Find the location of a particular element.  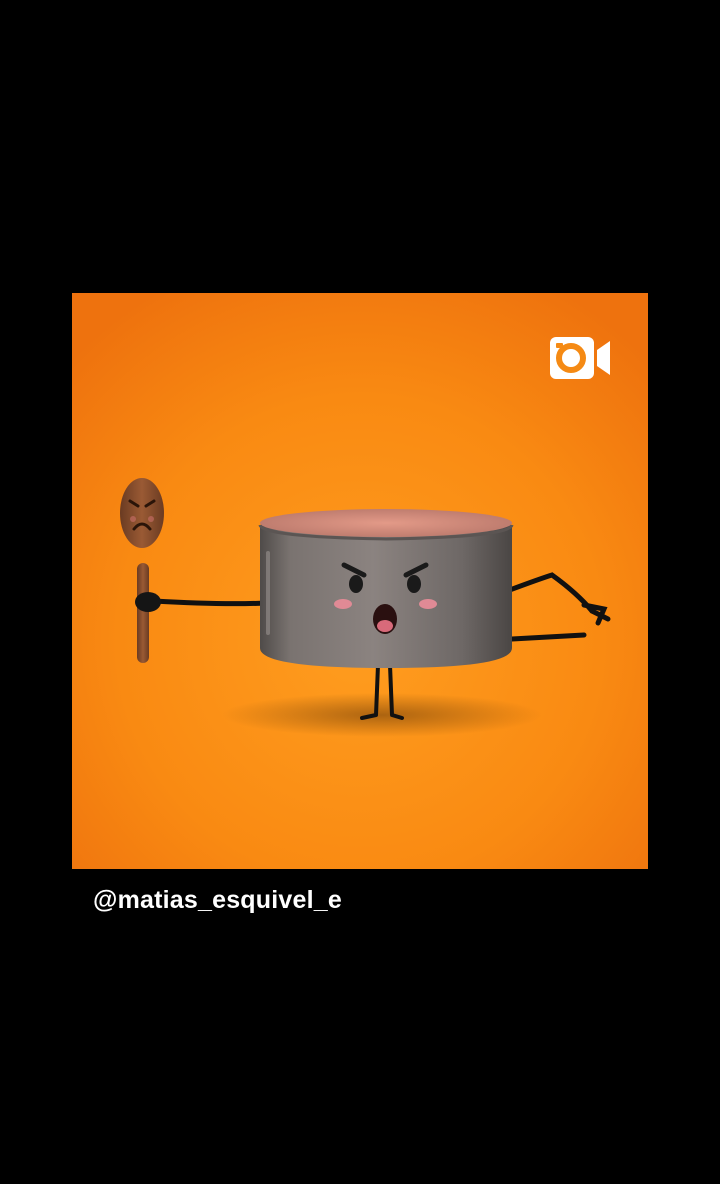

pot-character is located at coordinates (386, 588).